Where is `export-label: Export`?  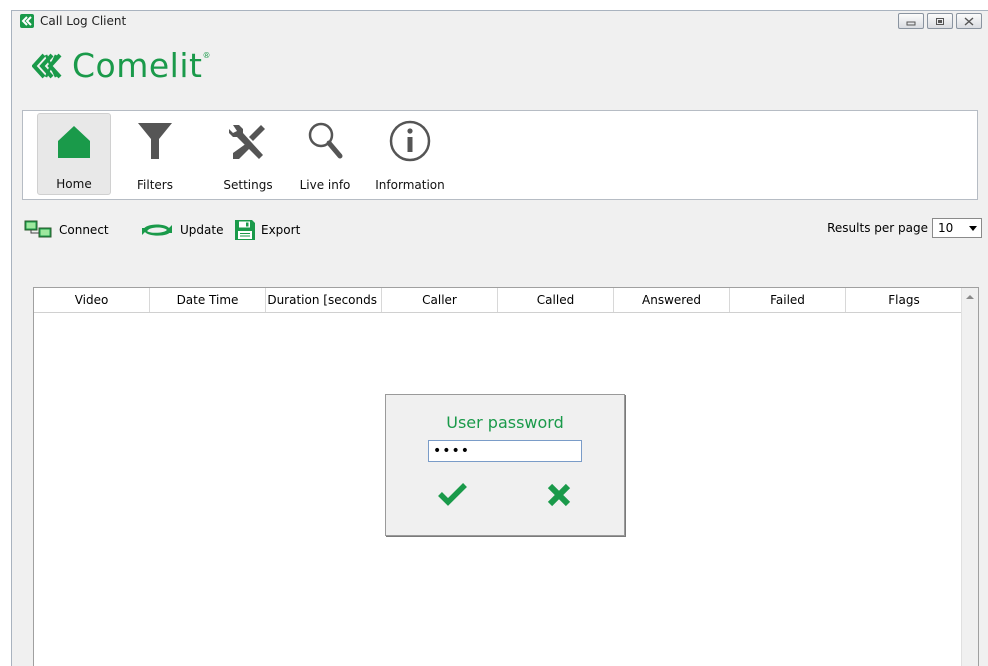 export-label: Export is located at coordinates (281, 230).